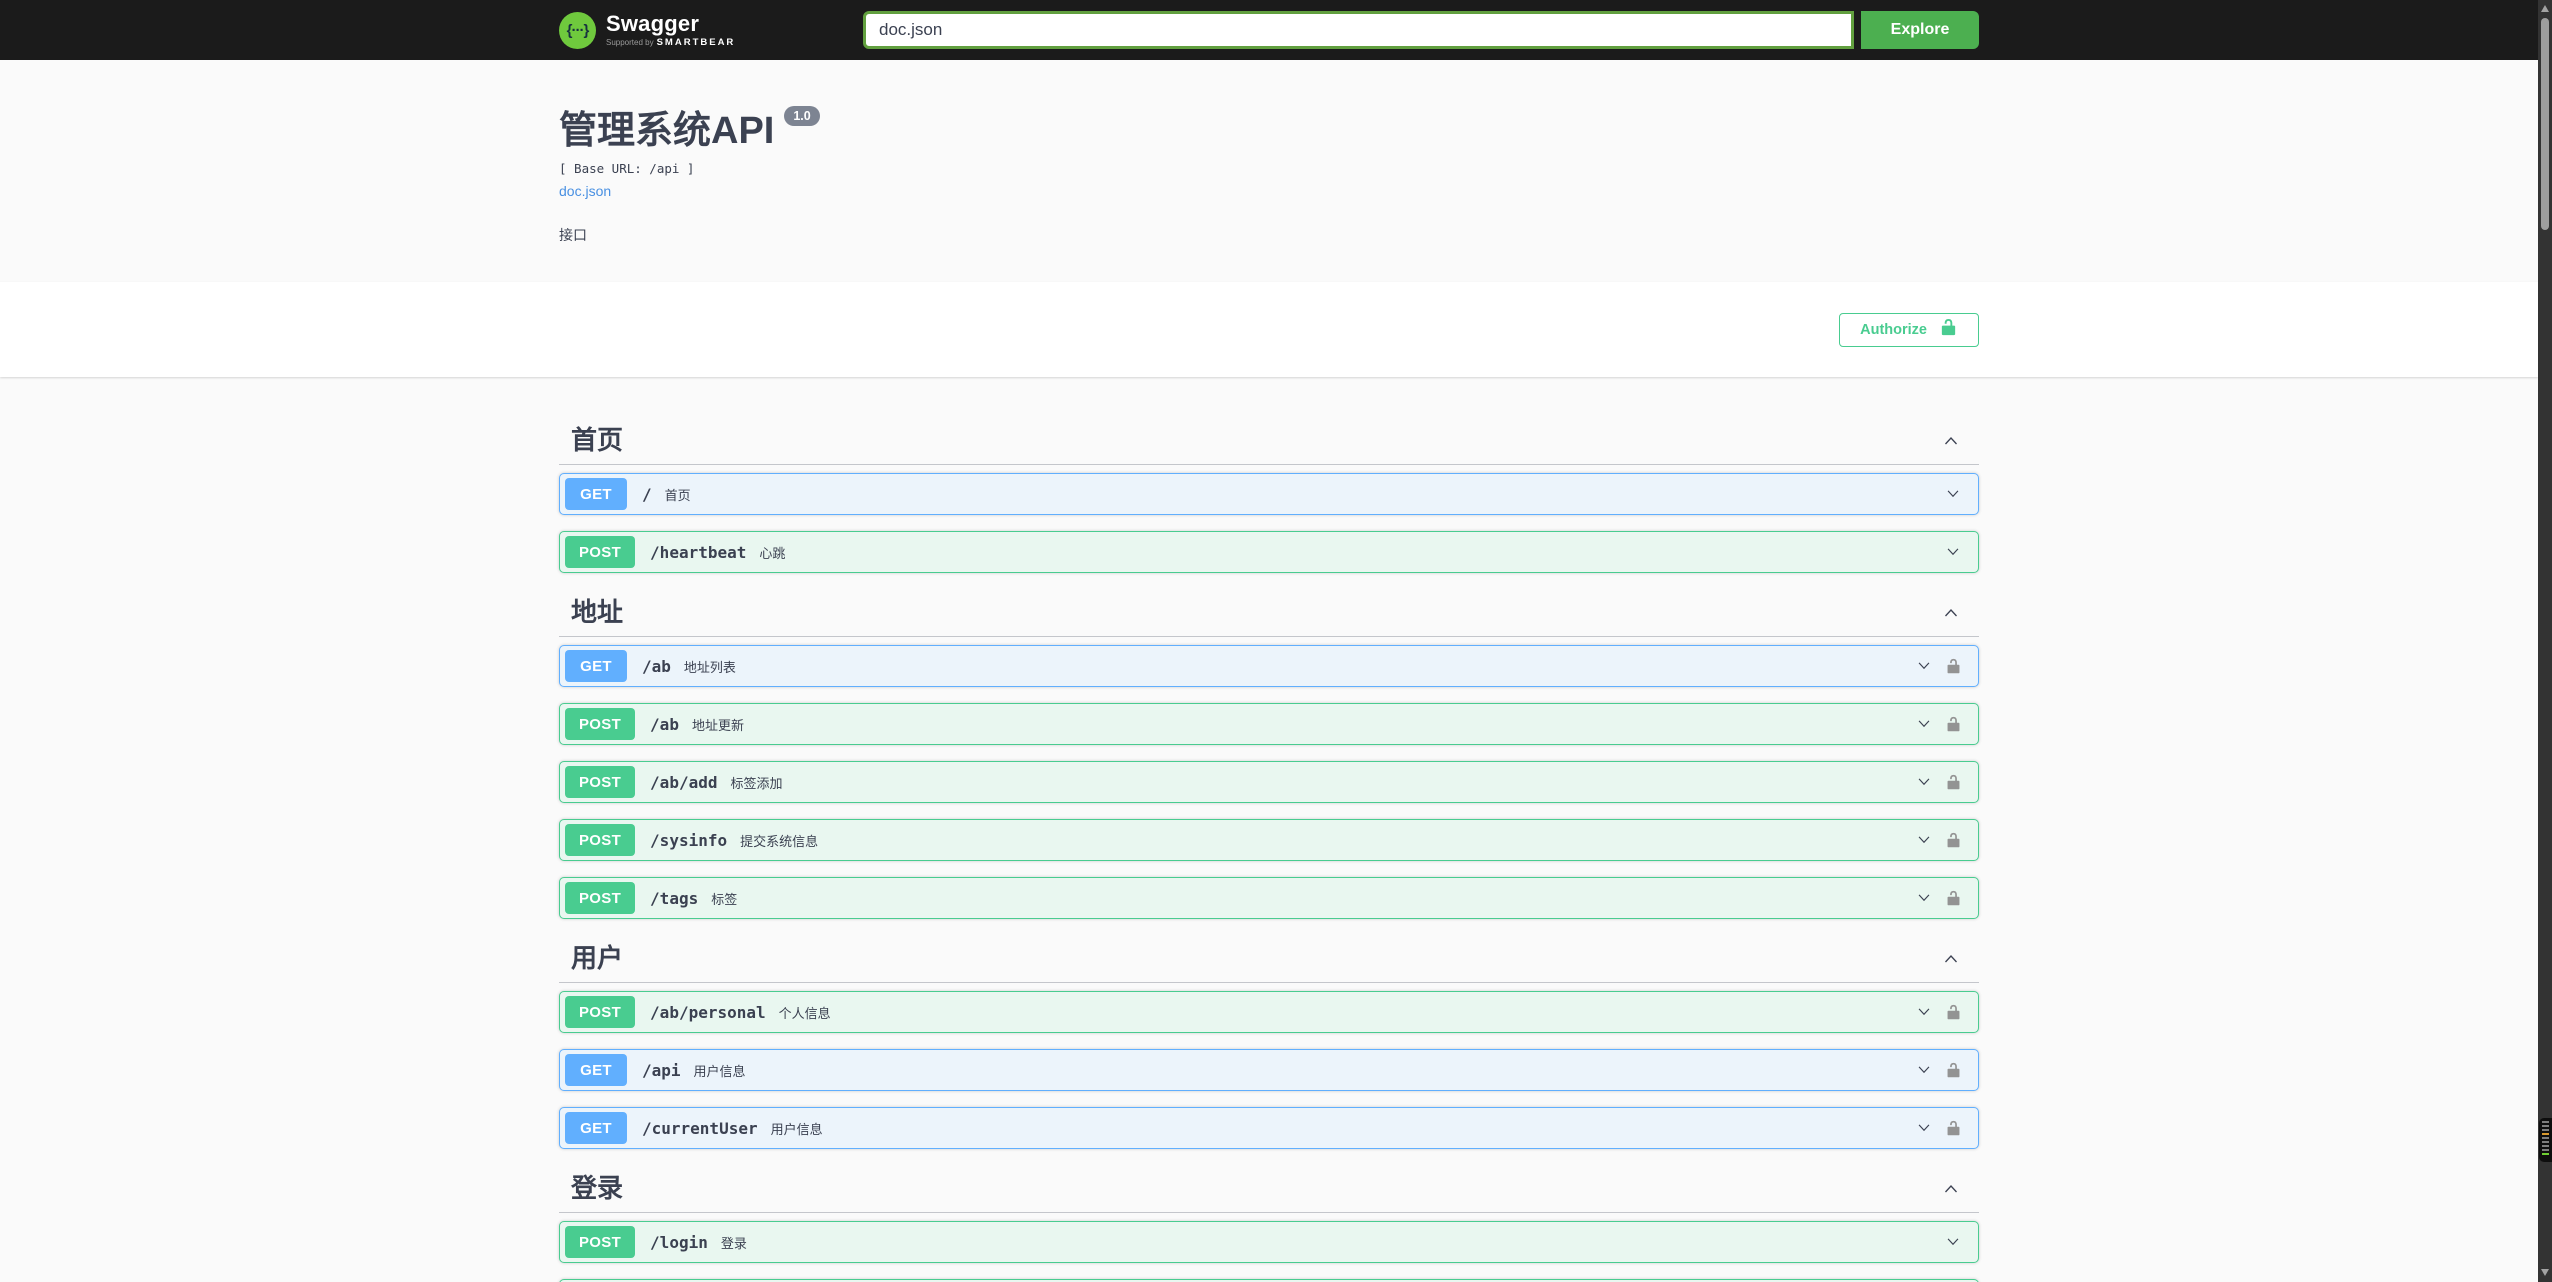 The image size is (2552, 1282). Describe the element at coordinates (597, 1188) in the screenshot. I see `tag-title: 登录` at that location.